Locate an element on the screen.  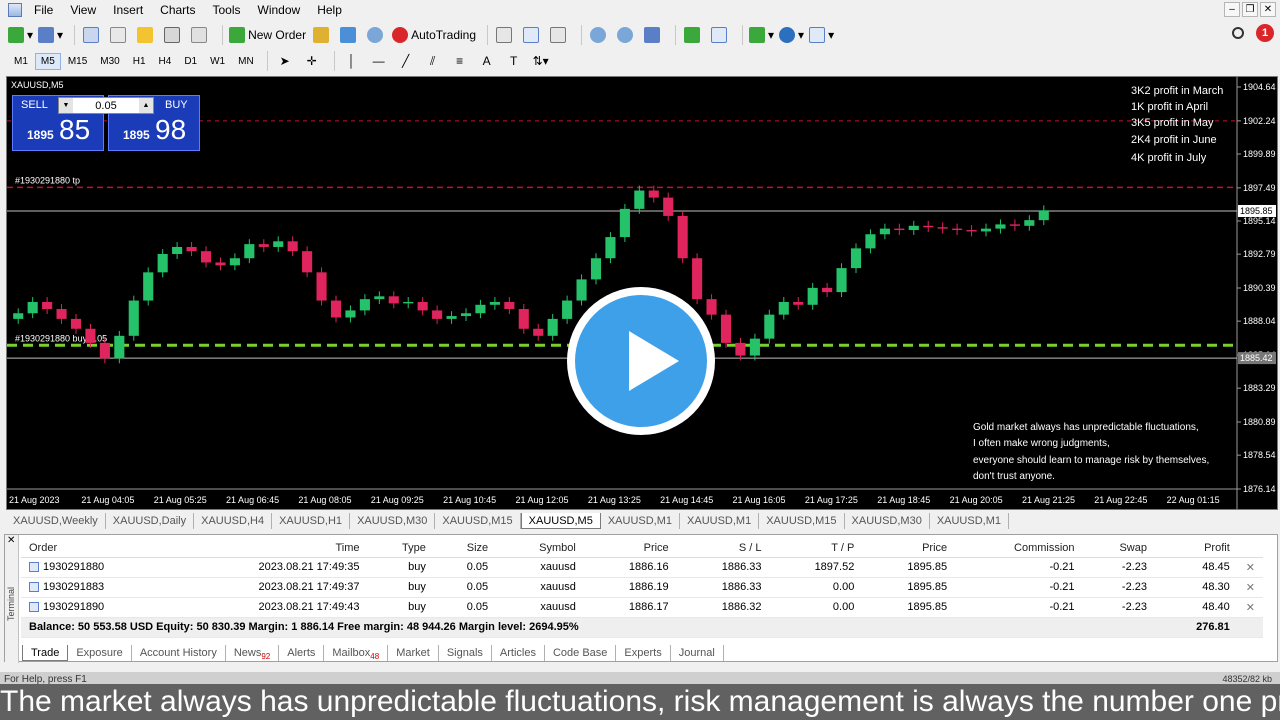
data-window-button is located at coordinates (119, 35).